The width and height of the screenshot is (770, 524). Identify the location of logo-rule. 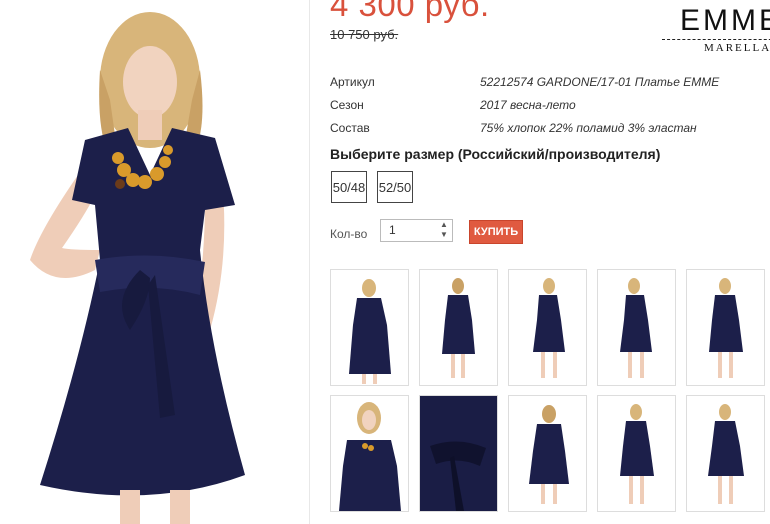
(716, 39).